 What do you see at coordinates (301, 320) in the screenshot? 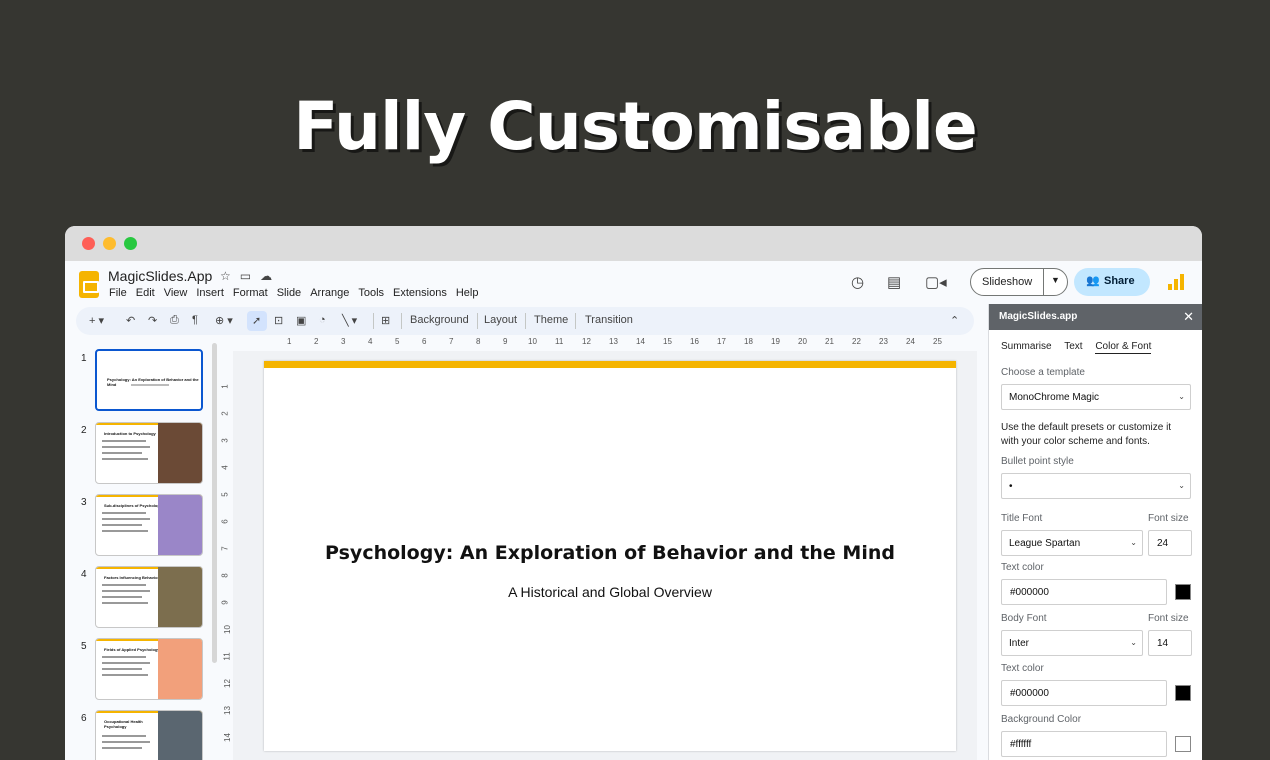
I see `image-icon: ▣` at bounding box center [301, 320].